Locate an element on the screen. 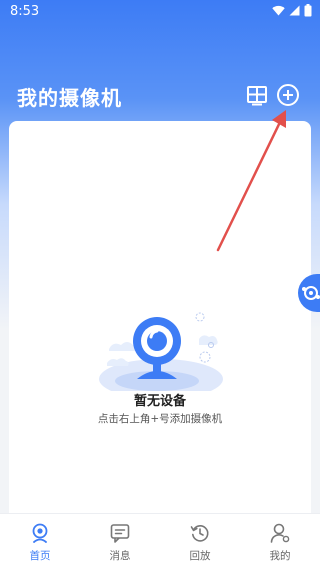 The width and height of the screenshot is (320, 568). status-time: 8:53 is located at coordinates (25, 11).